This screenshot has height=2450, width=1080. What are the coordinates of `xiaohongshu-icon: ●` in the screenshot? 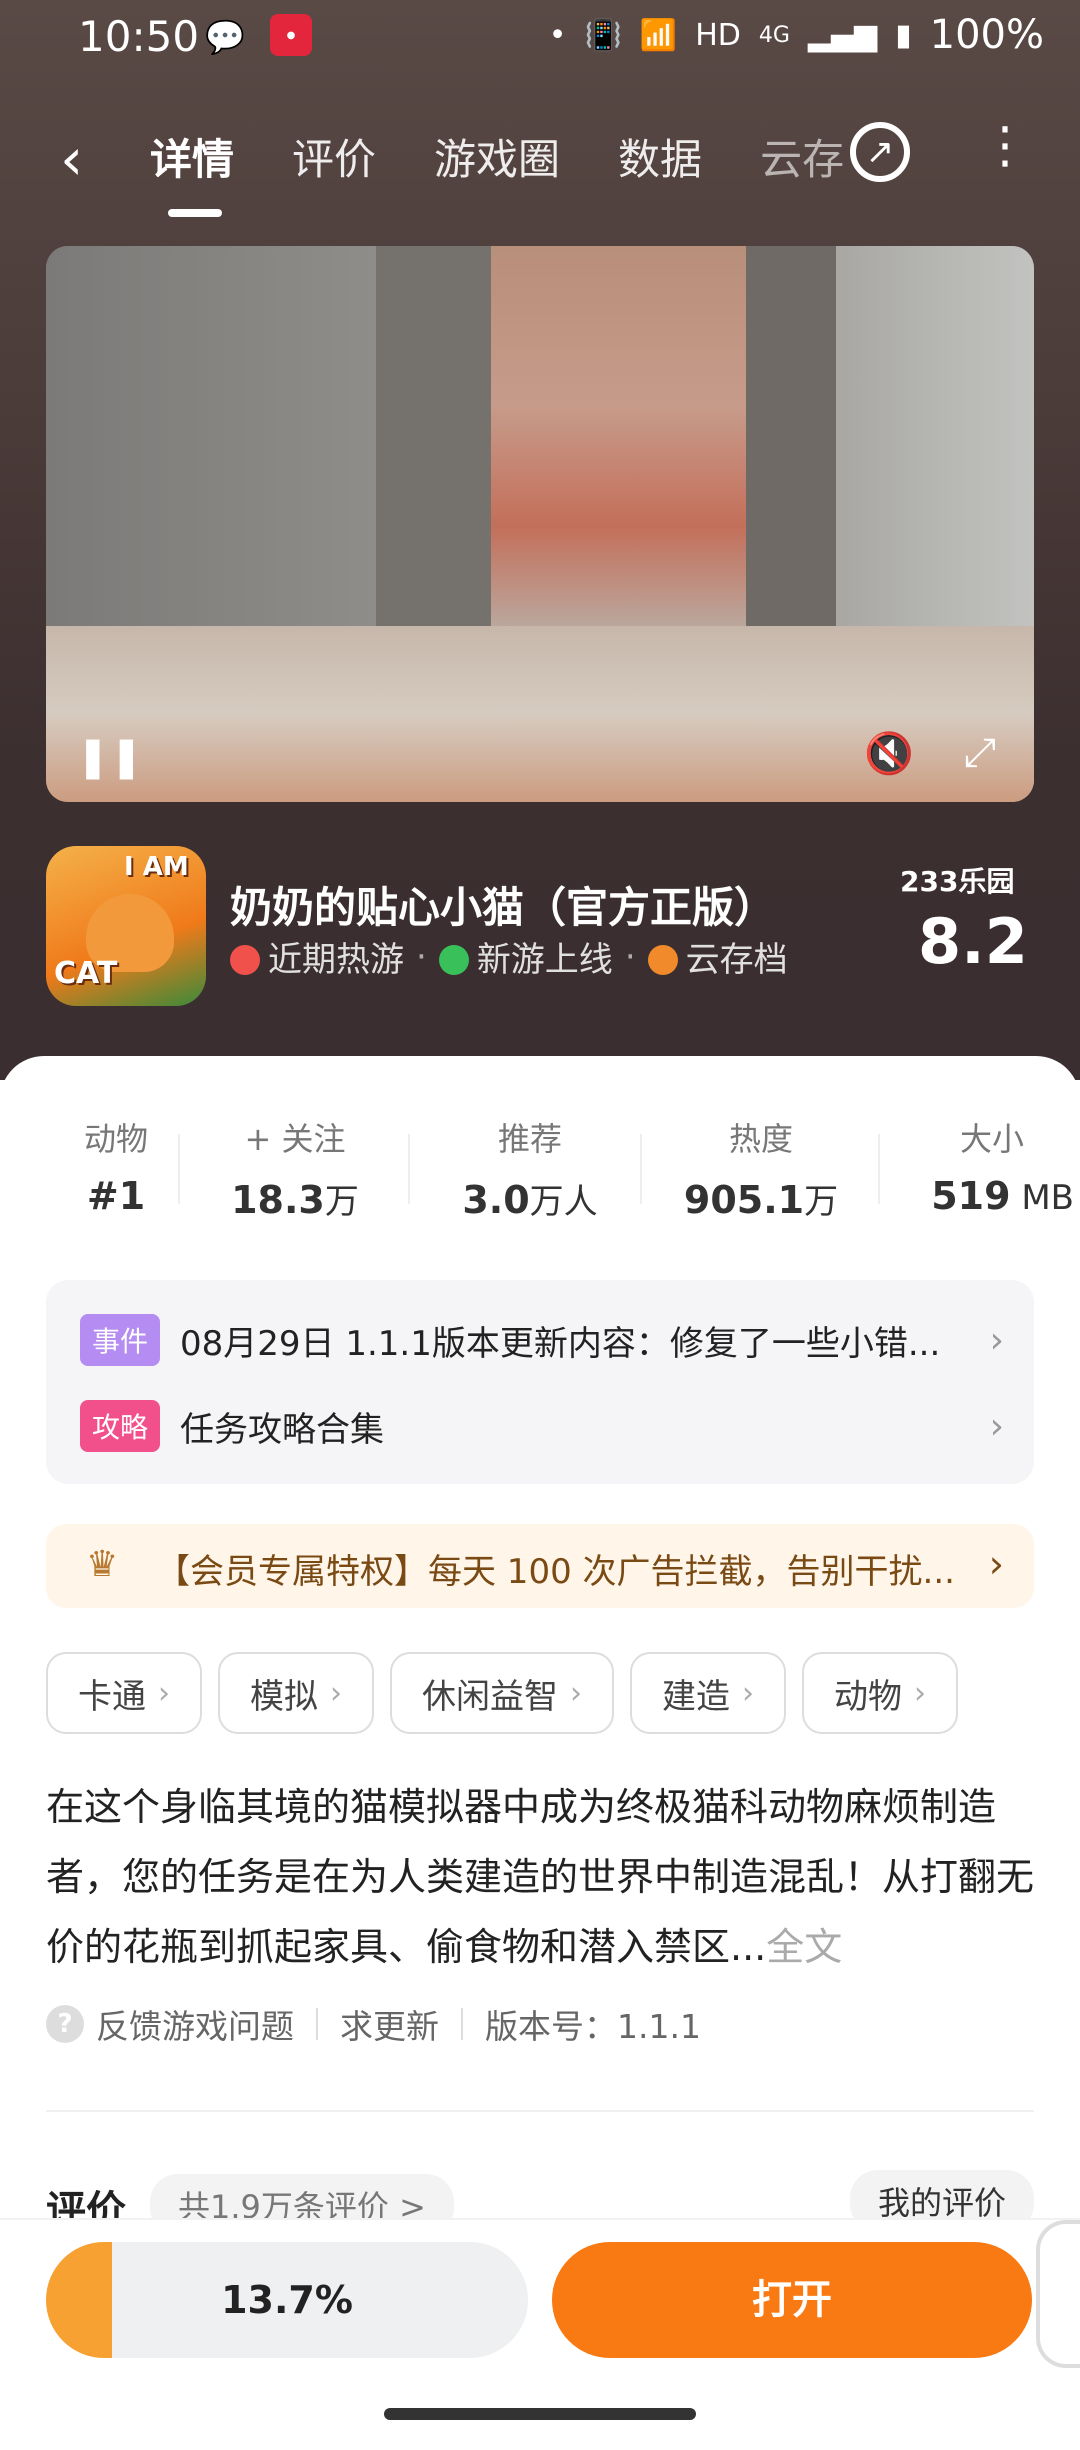 It's located at (291, 35).